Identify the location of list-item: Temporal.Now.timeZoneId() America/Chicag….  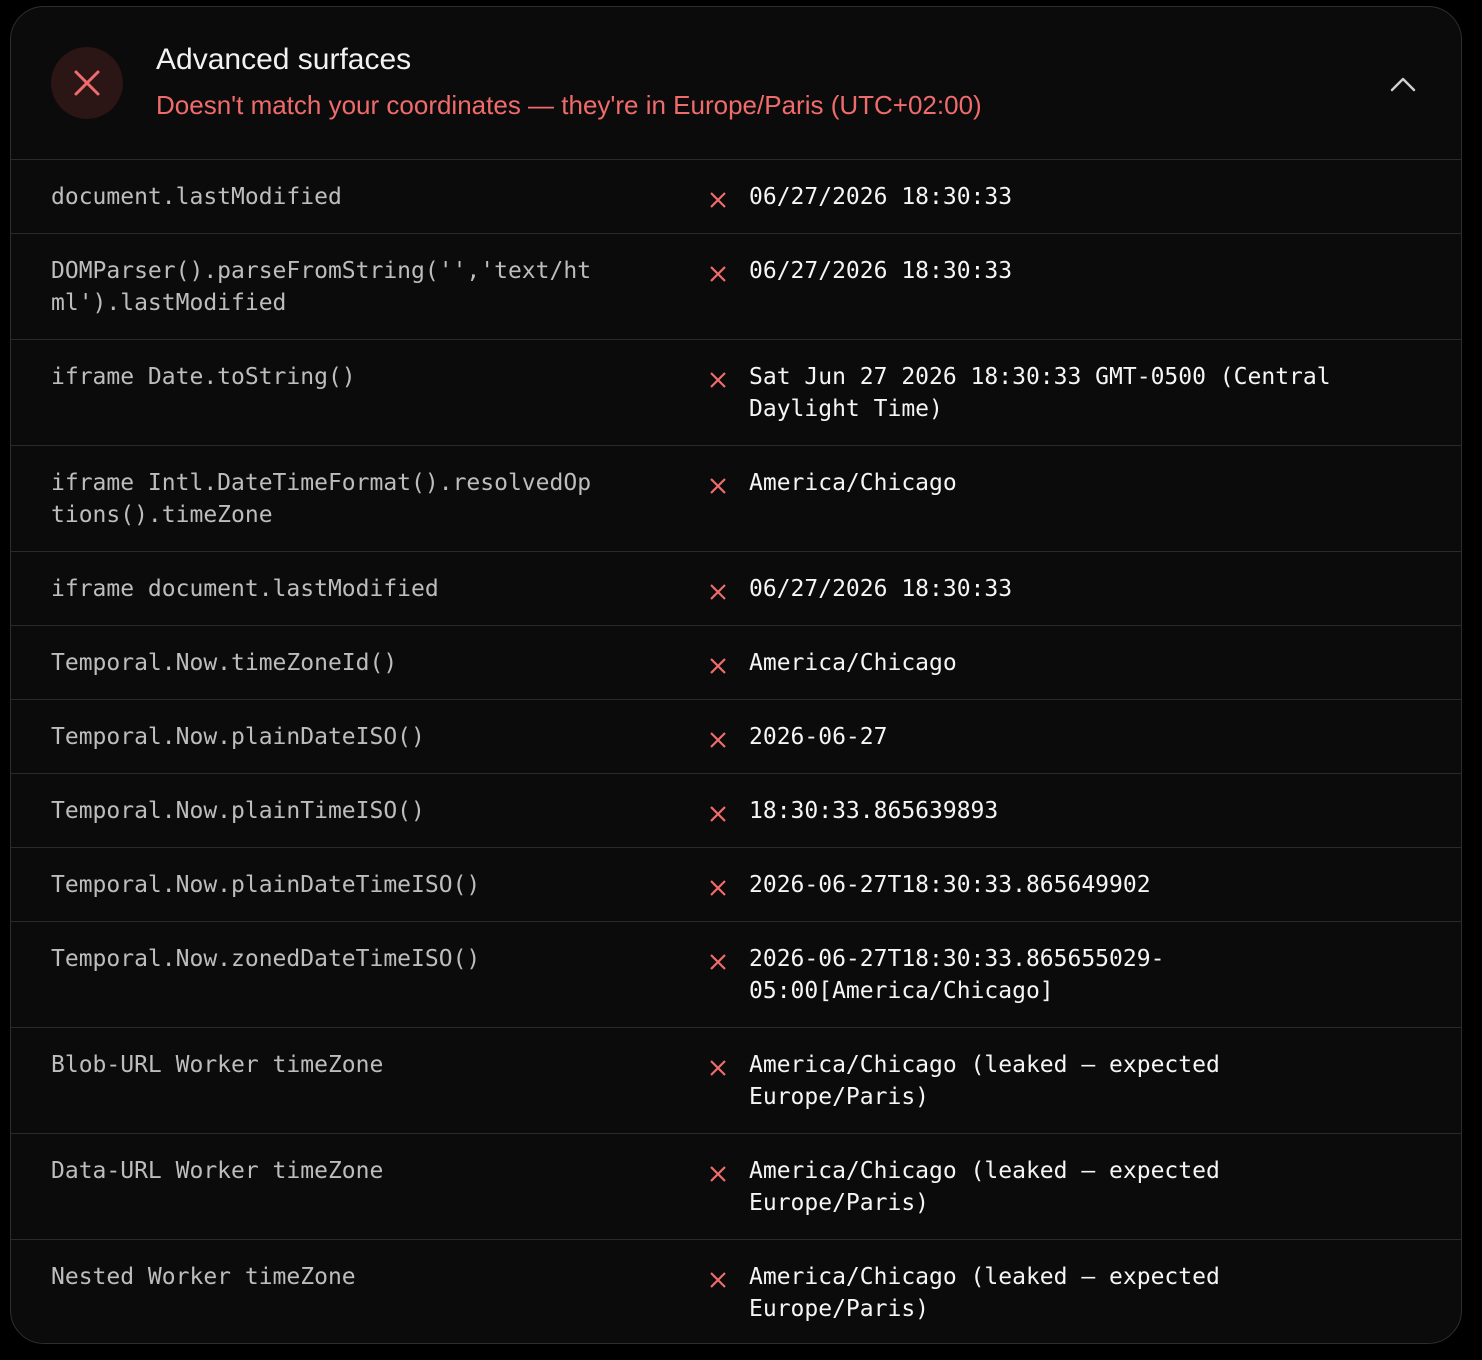
(736, 663).